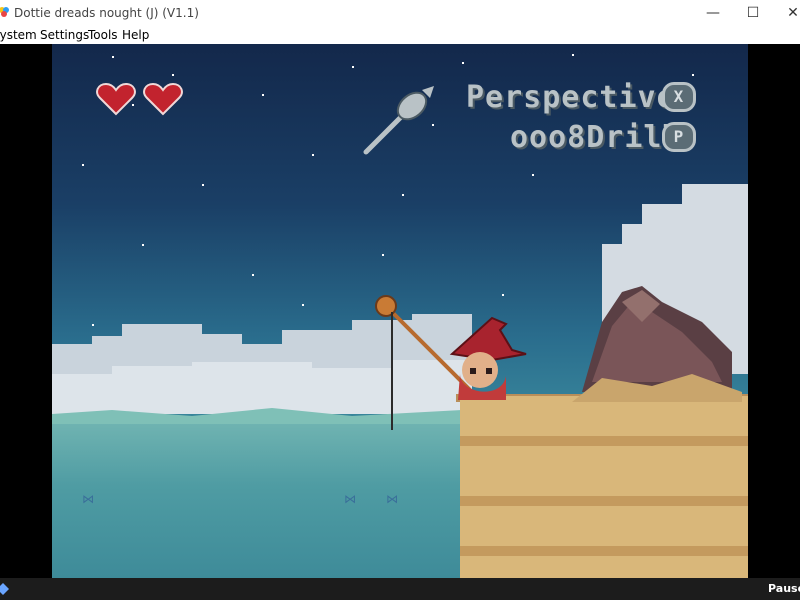  I want to click on close-button: ✕, so click(785, 13).